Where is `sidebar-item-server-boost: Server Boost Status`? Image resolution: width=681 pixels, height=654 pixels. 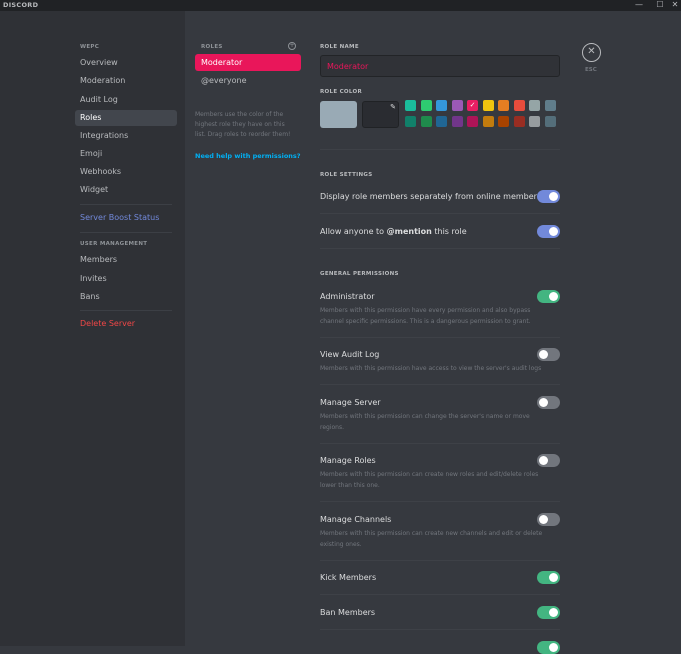
sidebar-item-server-boost: Server Boost Status is located at coordinates (126, 218).